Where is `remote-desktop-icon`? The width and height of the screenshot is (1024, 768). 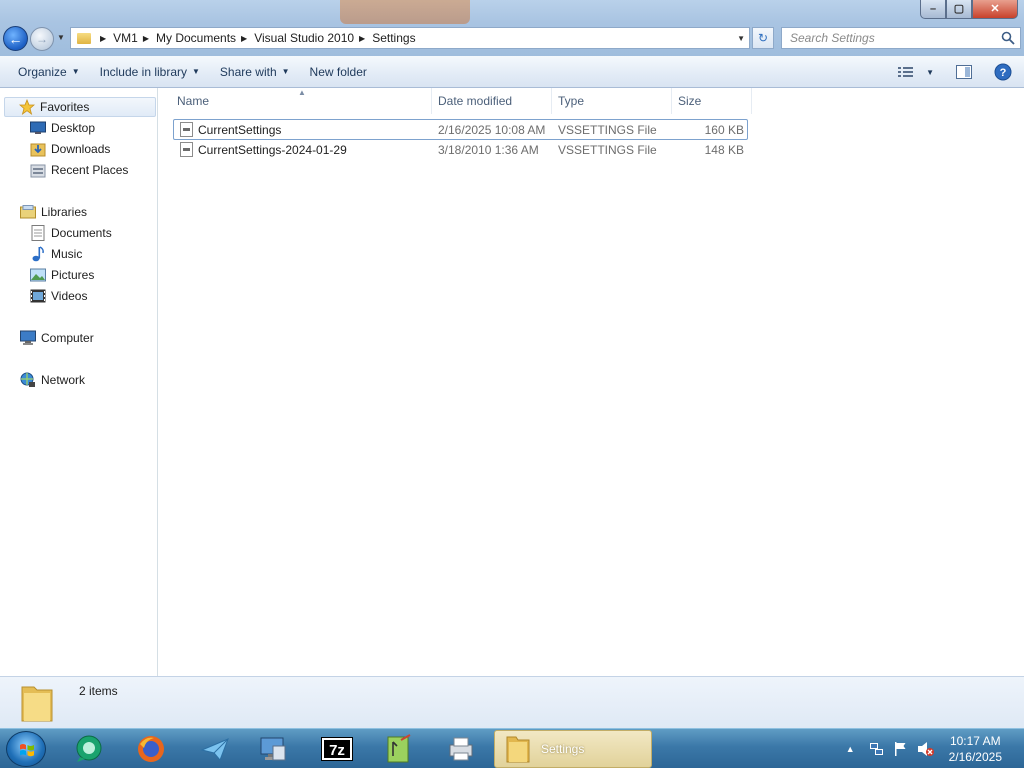 remote-desktop-icon is located at coordinates (273, 749).